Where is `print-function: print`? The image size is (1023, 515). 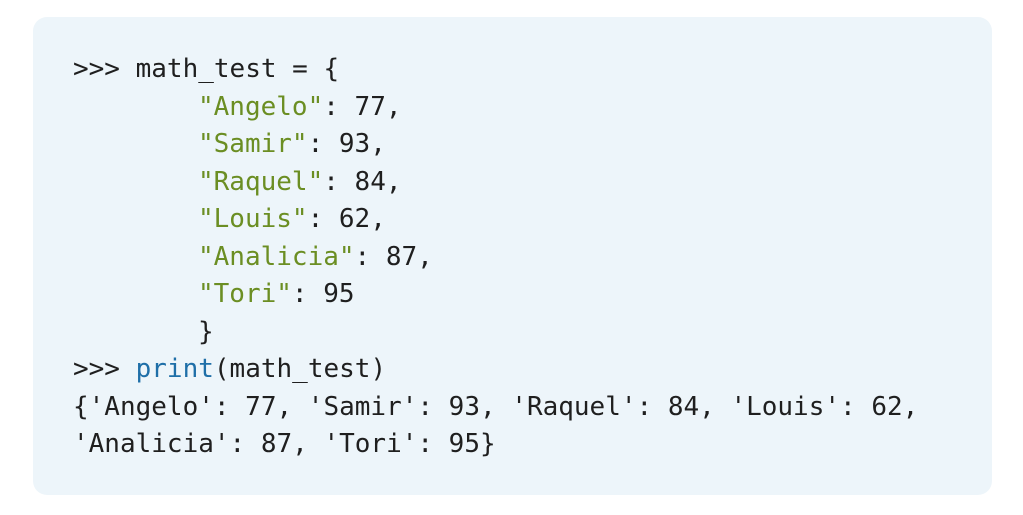
print-function: print is located at coordinates (174, 369).